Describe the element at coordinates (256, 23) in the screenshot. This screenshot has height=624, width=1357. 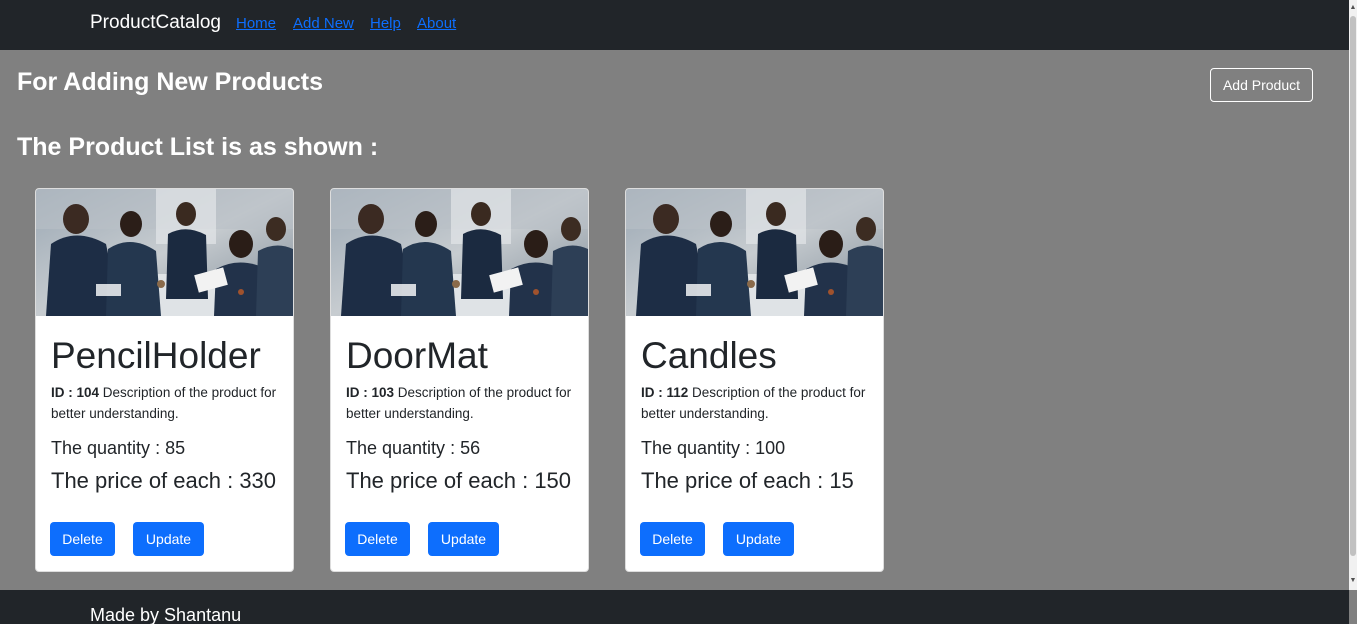
I see `nav-link-home: Home` at that location.